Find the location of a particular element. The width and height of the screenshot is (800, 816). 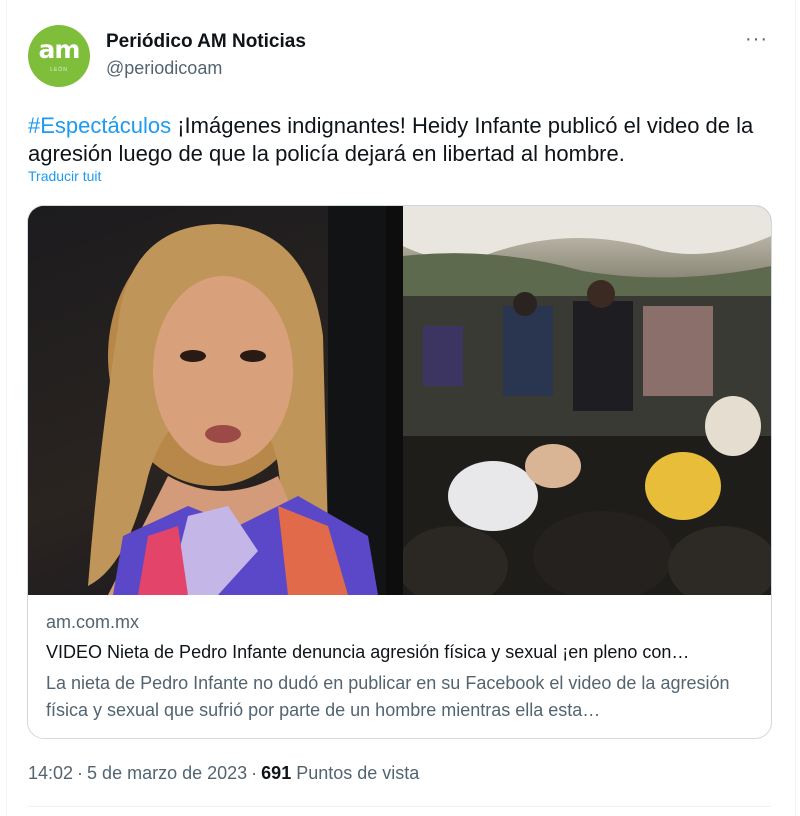

tweet-date: 5 de marzo de 2023 is located at coordinates (167, 773).